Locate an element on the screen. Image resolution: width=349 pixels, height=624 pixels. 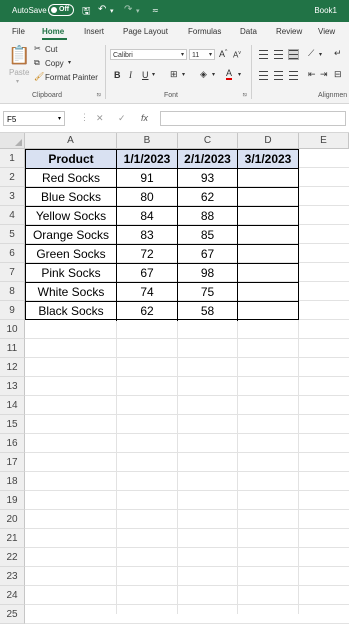
bold-button: B is located at coordinates (117, 75).